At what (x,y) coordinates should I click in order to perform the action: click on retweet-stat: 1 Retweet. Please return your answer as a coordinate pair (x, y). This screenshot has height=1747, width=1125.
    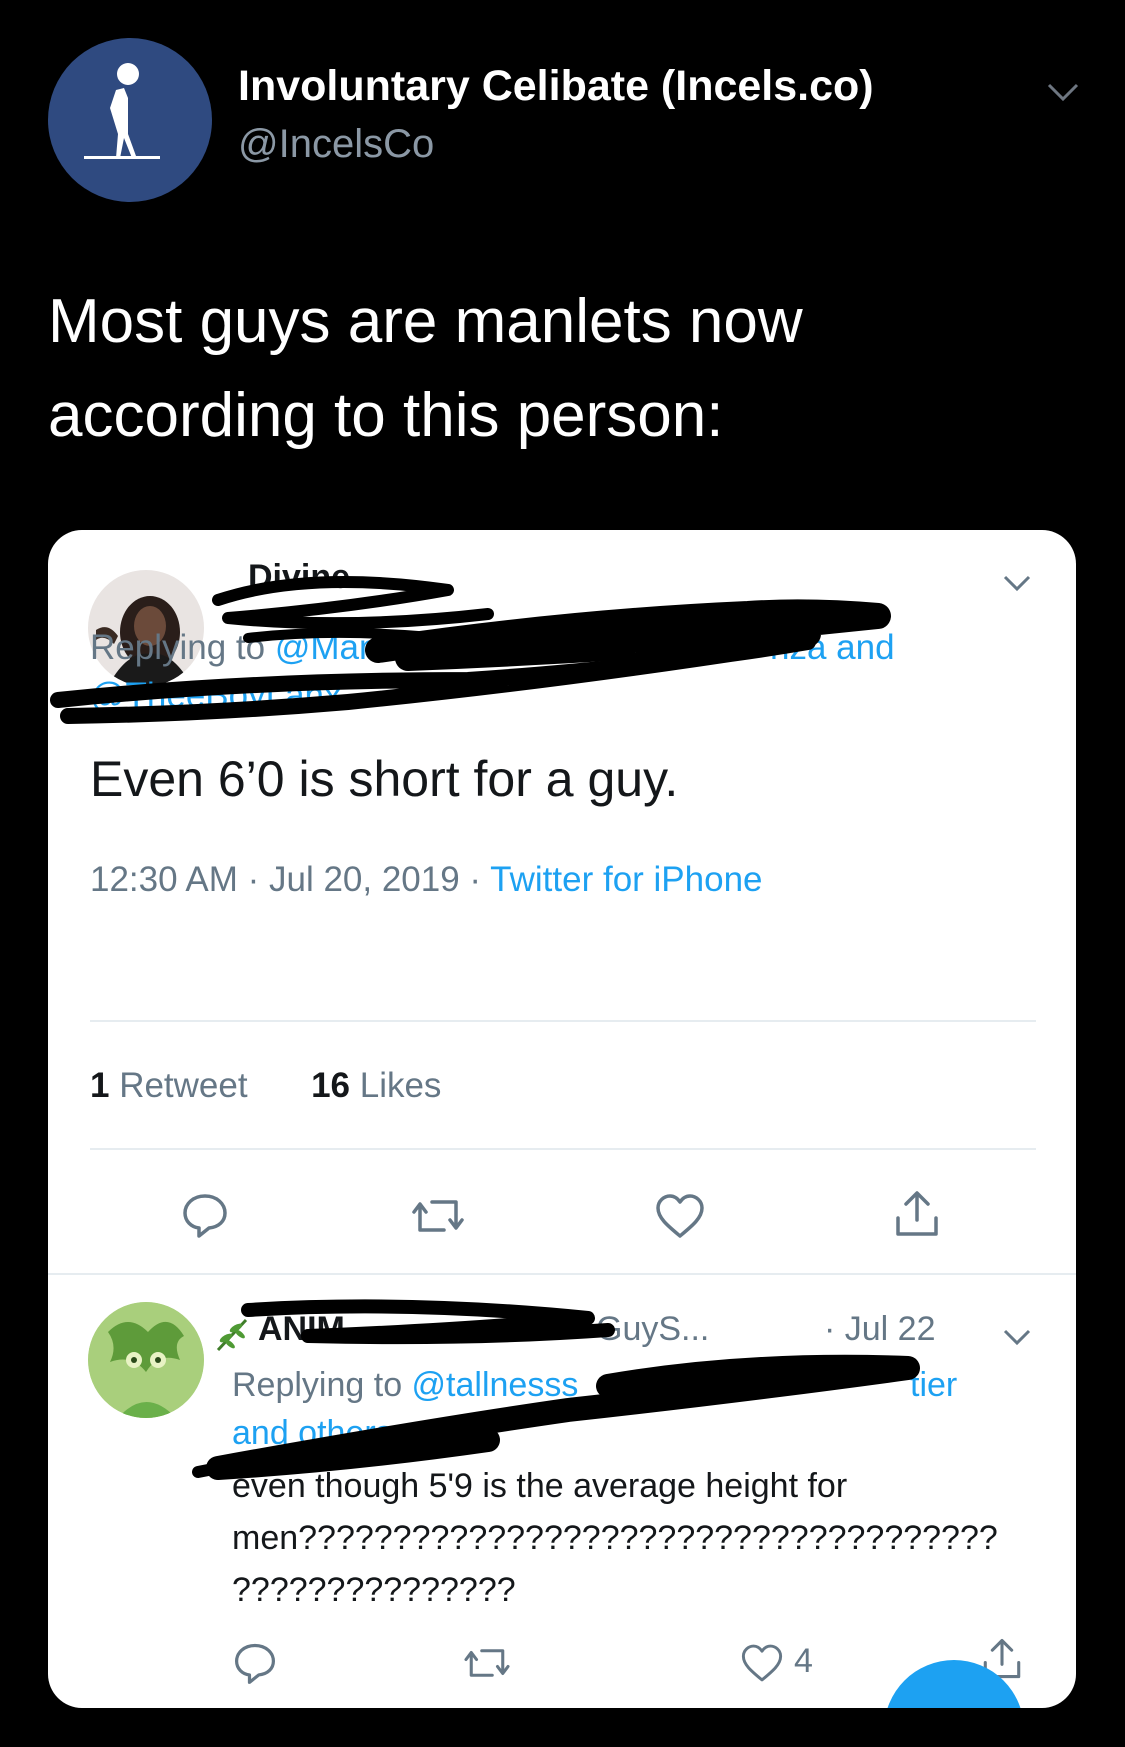
    Looking at the image, I should click on (169, 1085).